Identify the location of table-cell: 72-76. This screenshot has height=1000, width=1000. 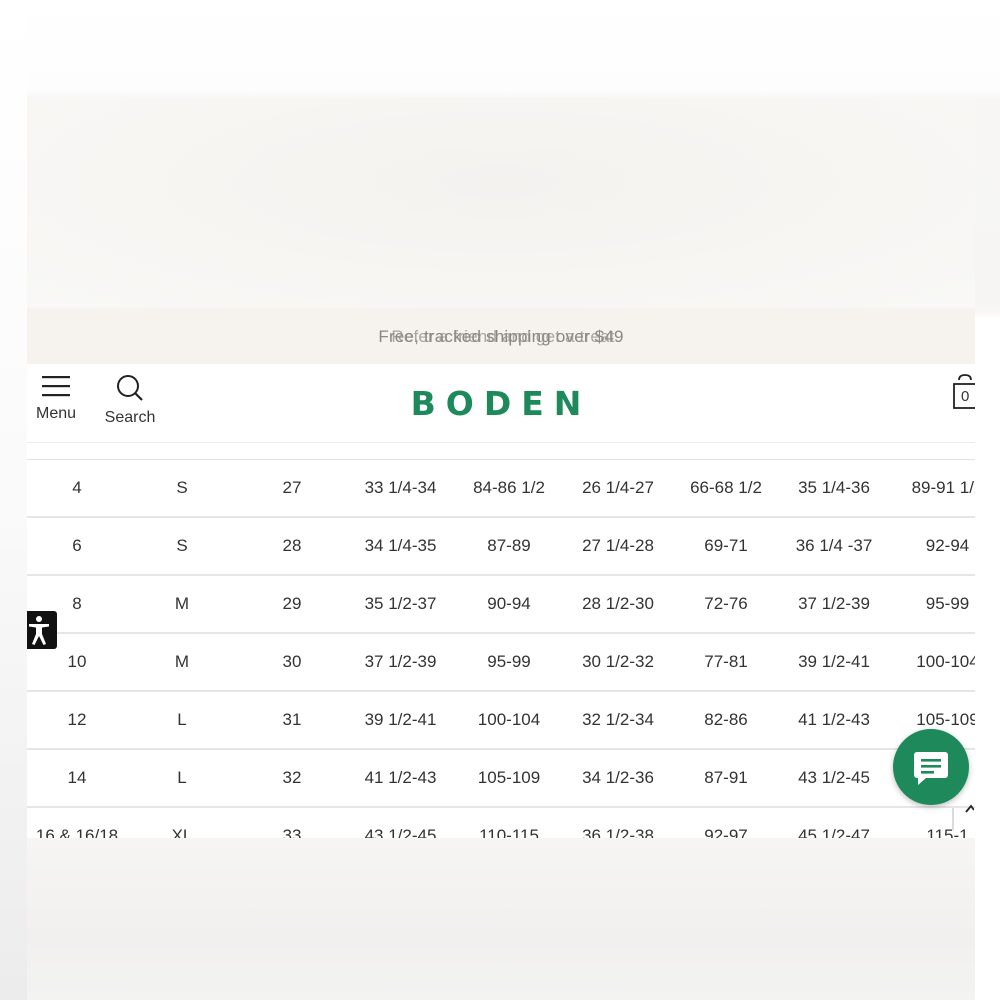
(726, 604).